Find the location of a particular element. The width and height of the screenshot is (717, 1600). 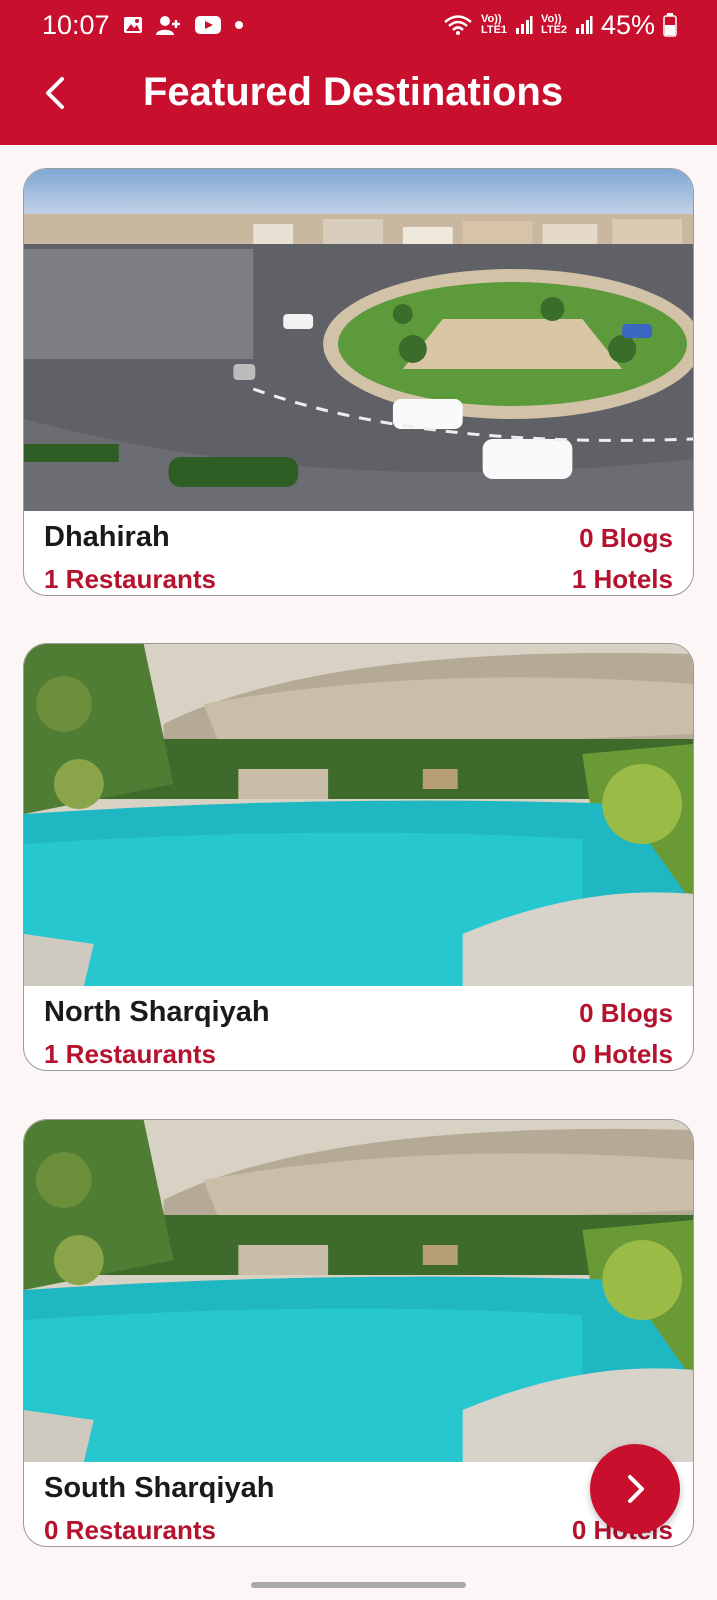

status-bar: 10:07 Vo)) LTE1 Vo)) LTE2 45% is located at coordinates (358, 25).